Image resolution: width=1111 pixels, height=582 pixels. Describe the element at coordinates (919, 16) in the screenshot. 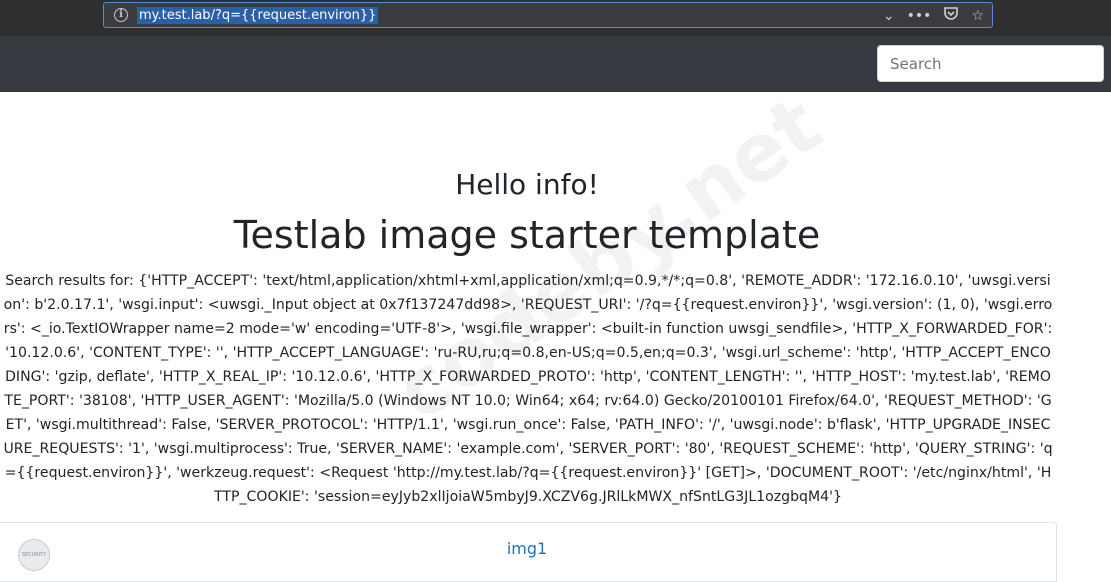

I see `more-icon: •••` at that location.